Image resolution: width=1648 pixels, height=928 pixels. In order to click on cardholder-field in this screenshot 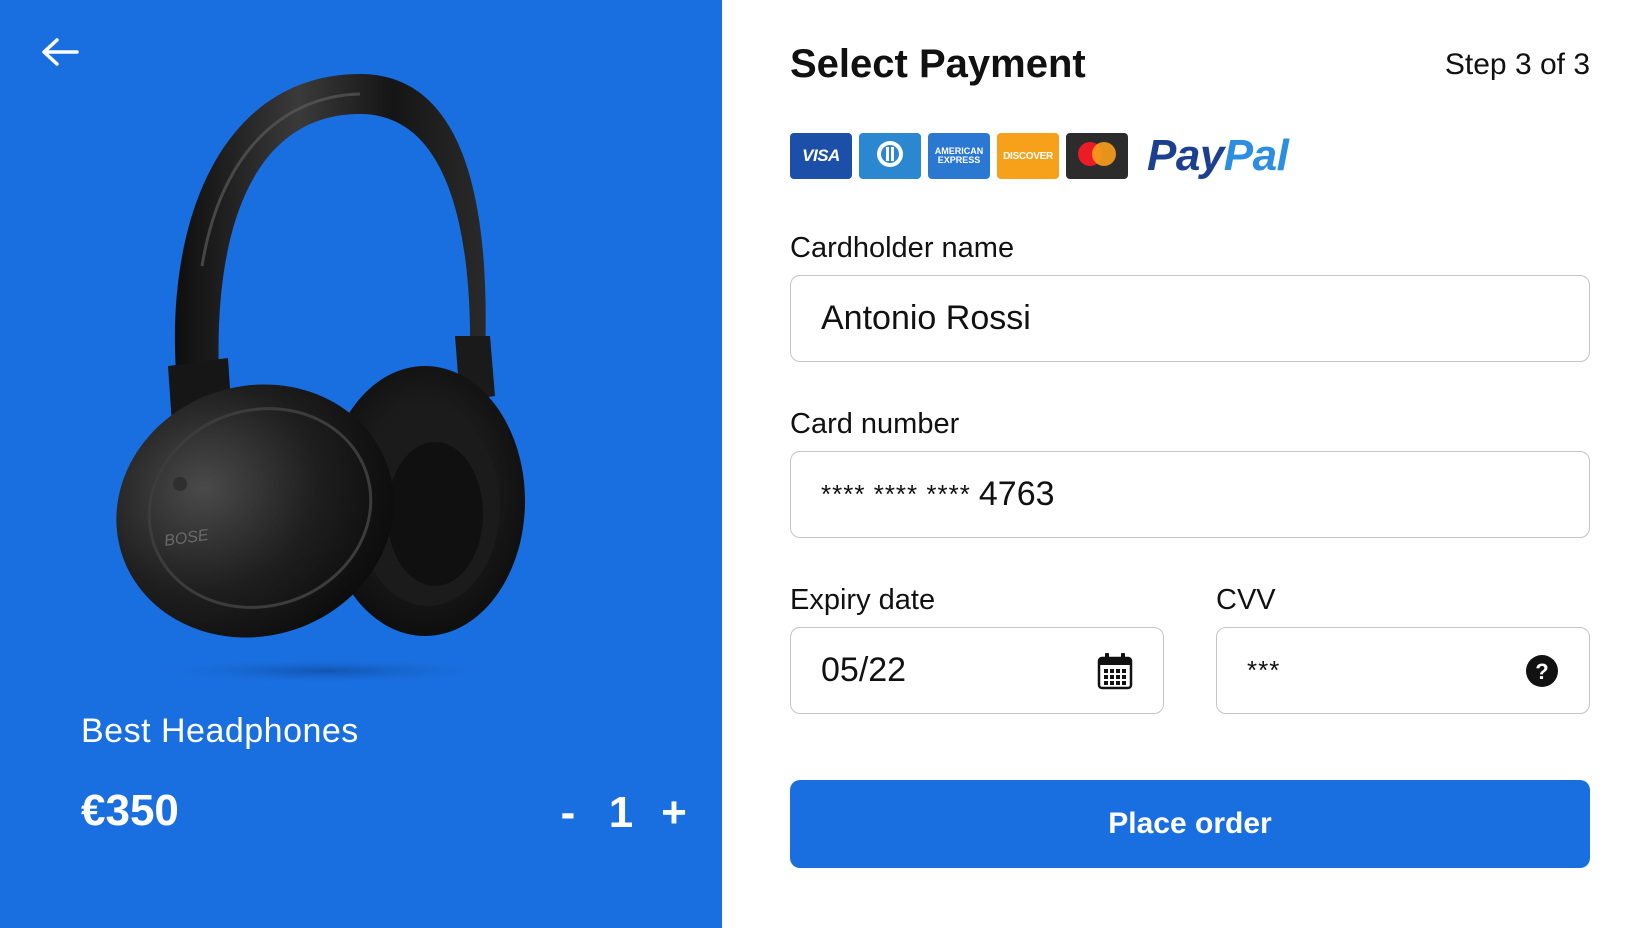, I will do `click(1190, 318)`.